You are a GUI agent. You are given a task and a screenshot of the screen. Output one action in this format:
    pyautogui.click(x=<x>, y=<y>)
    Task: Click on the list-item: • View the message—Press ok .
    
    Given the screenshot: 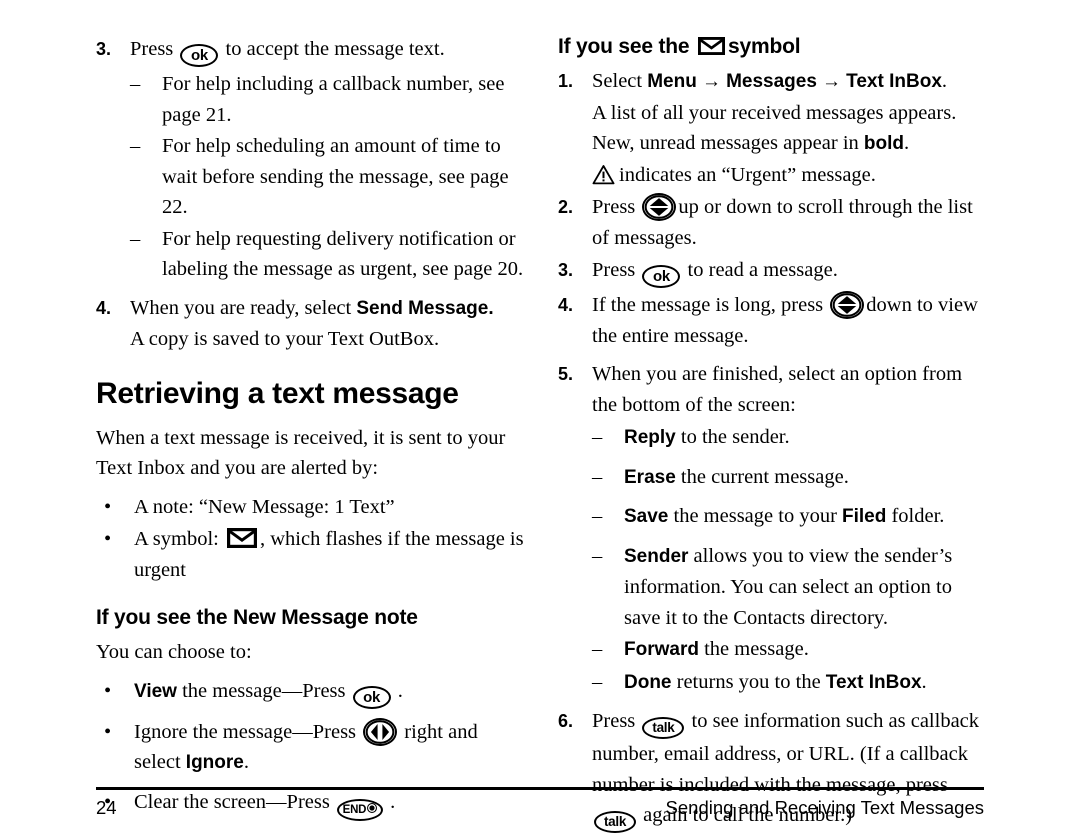 What is the action you would take?
    pyautogui.click(x=311, y=692)
    